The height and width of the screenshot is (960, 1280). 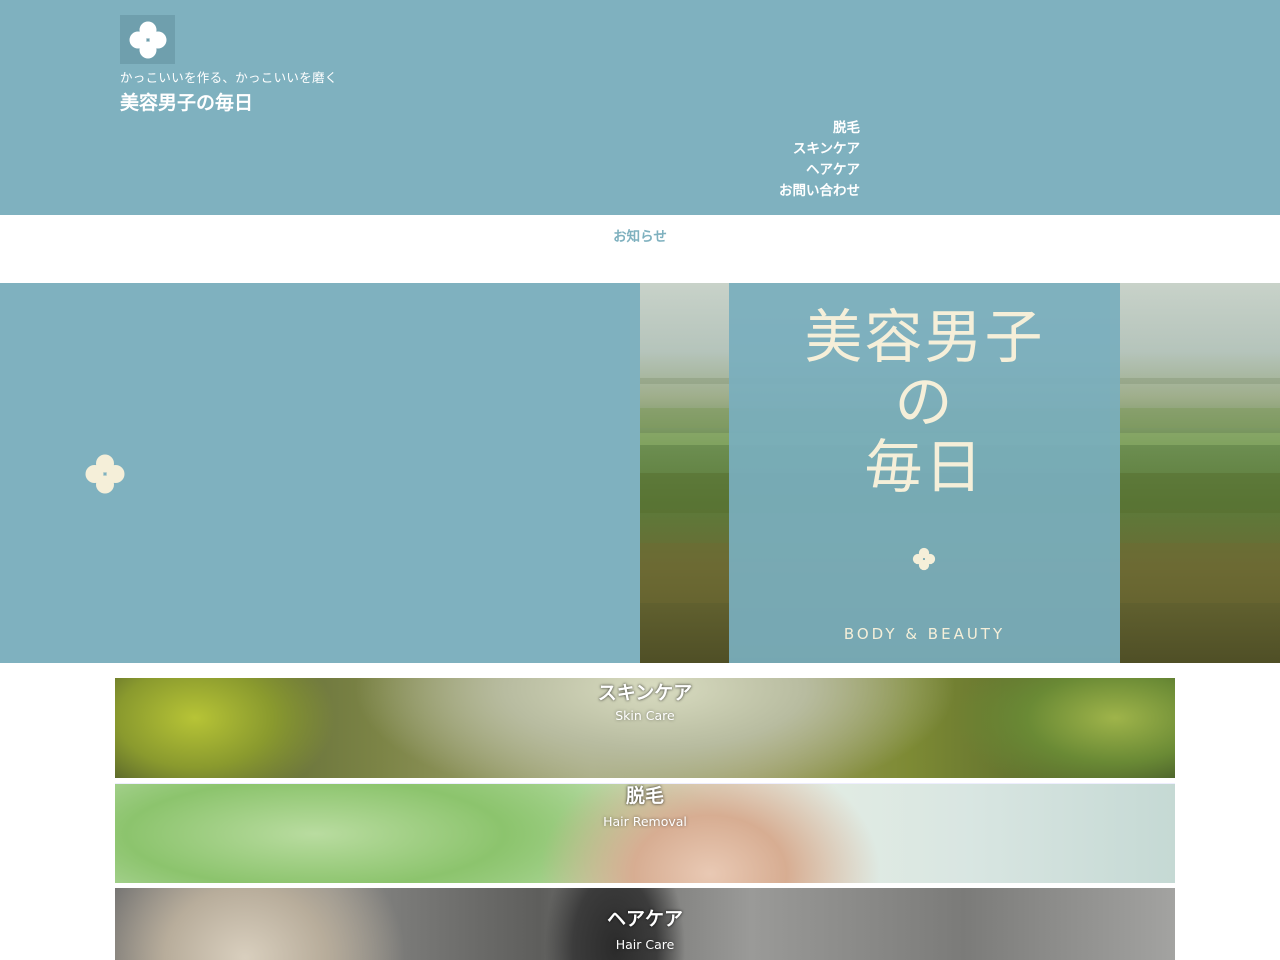 What do you see at coordinates (645, 715) in the screenshot?
I see `category-subtitle: Skin Care` at bounding box center [645, 715].